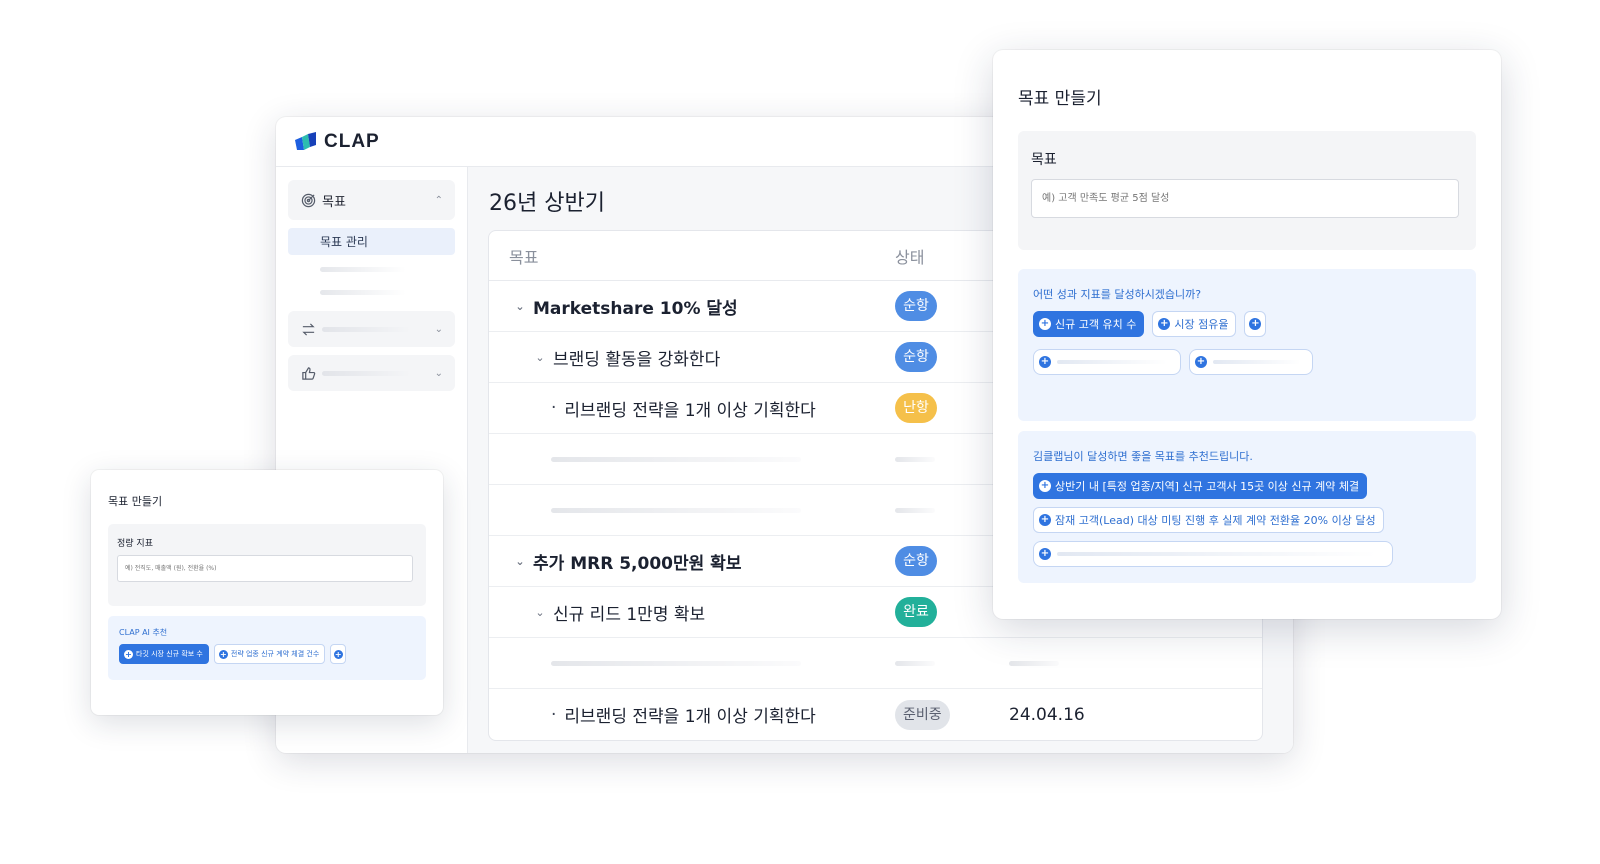  I want to click on add-metric-button: +, so click(1255, 324).